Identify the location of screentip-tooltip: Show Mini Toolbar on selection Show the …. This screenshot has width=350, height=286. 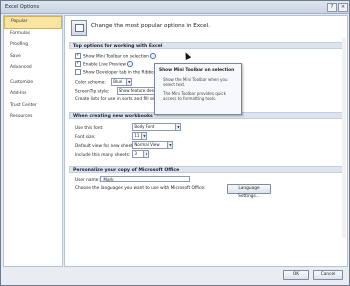
(198, 89).